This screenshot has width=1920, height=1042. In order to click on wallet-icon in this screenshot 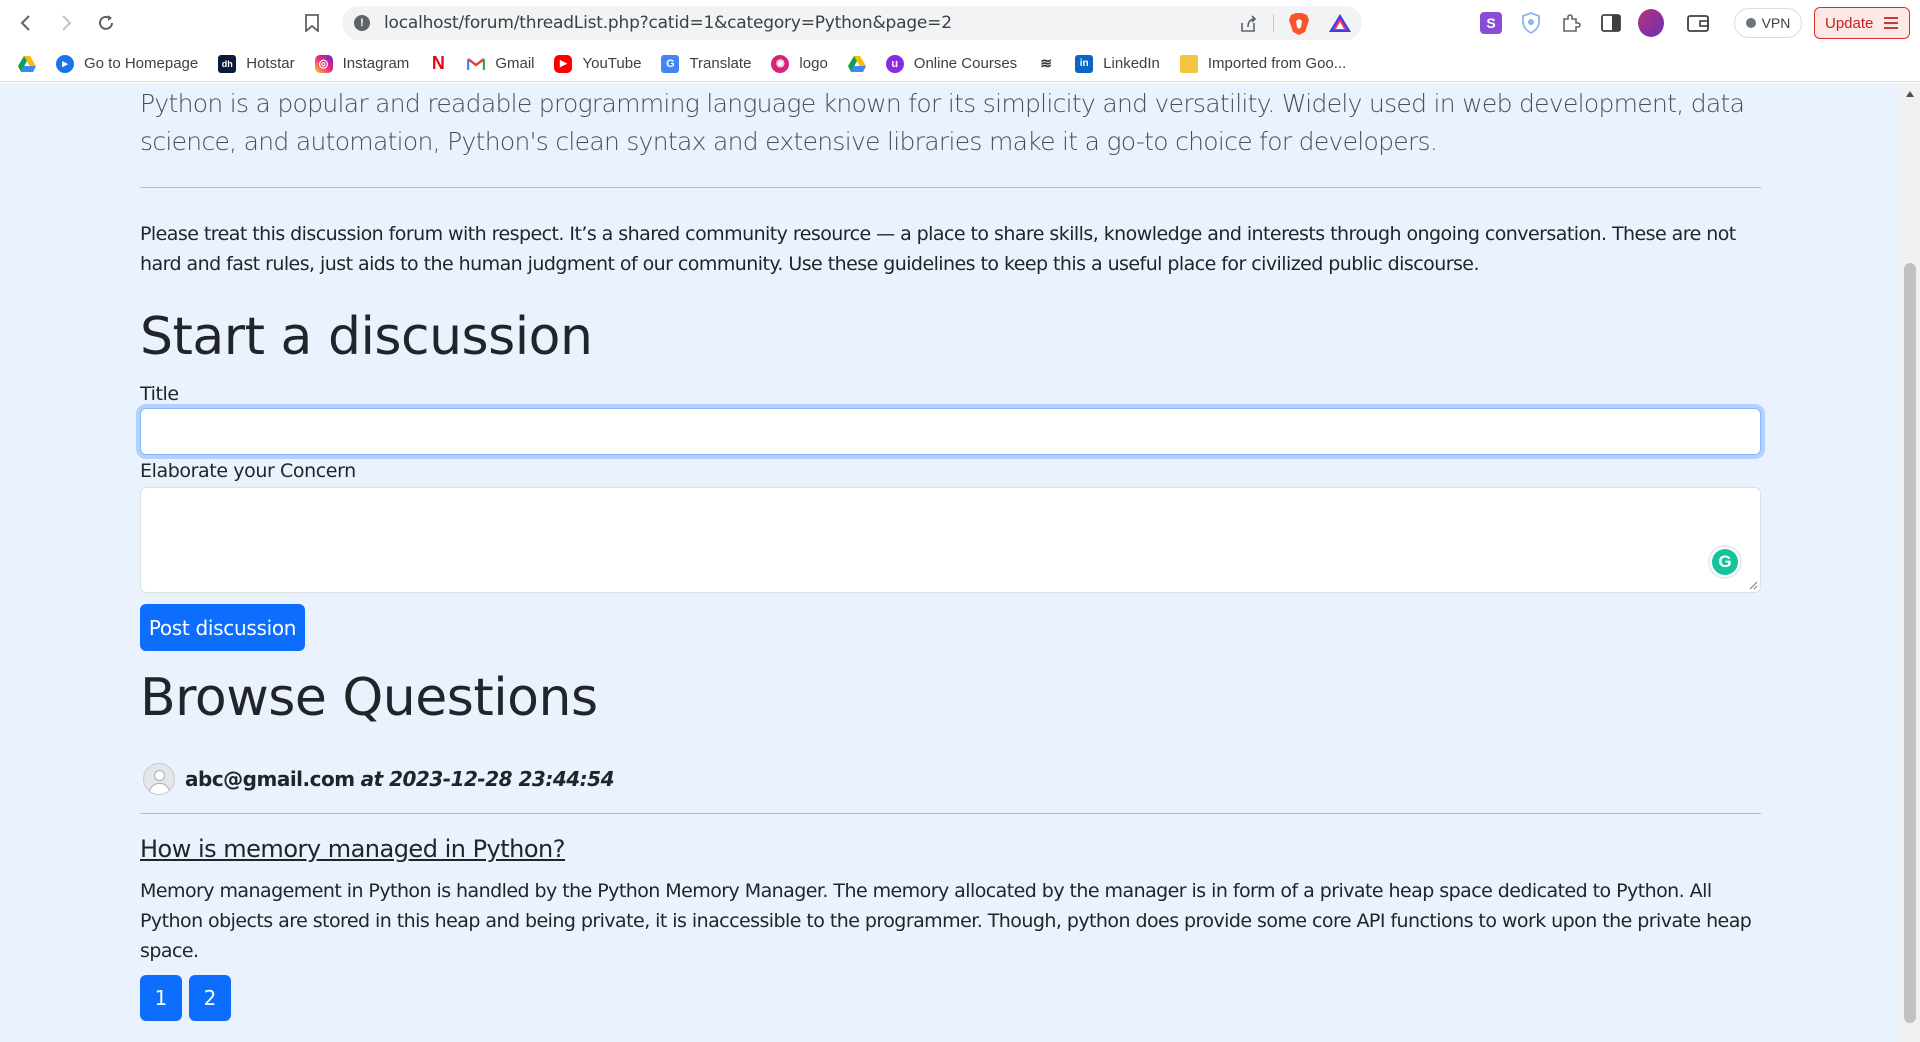, I will do `click(1698, 23)`.